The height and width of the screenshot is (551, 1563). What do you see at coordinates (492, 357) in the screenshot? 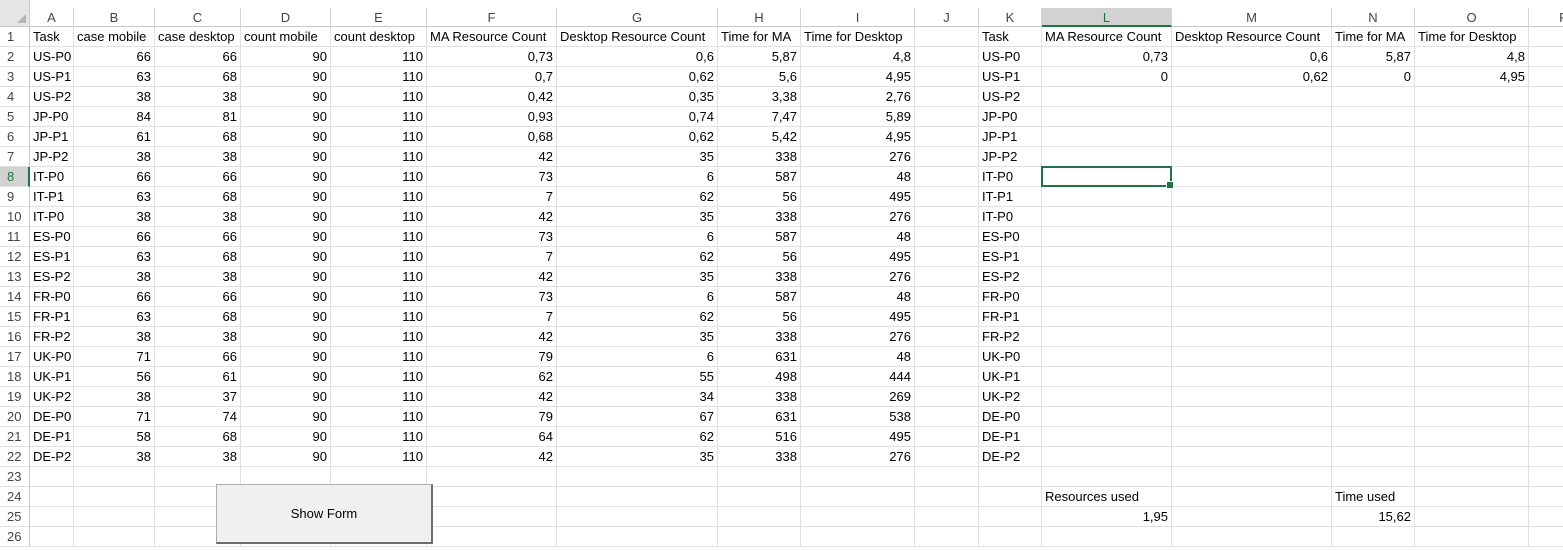
I see `cell-f17: 79` at bounding box center [492, 357].